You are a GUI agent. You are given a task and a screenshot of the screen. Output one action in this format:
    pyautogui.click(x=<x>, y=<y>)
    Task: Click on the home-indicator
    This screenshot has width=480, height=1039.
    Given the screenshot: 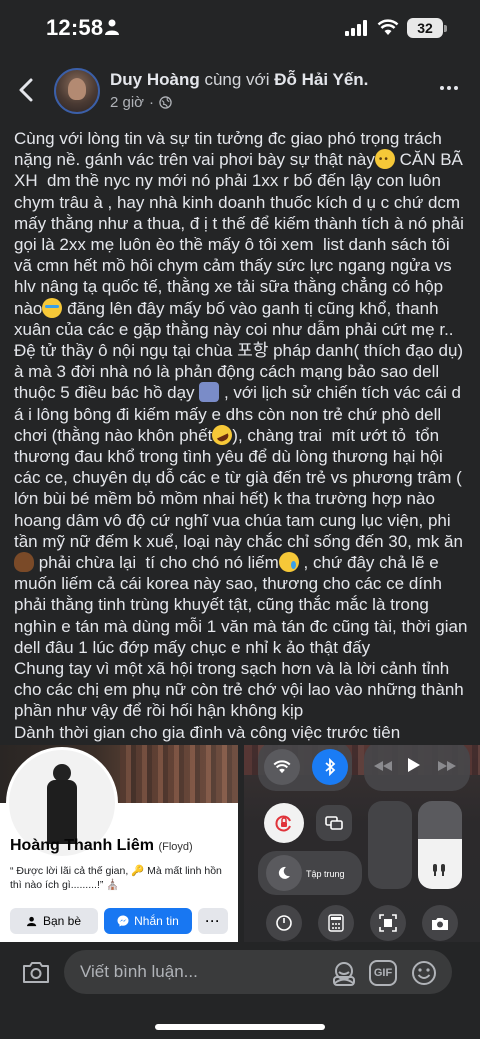 What is the action you would take?
    pyautogui.click(x=240, y=1027)
    